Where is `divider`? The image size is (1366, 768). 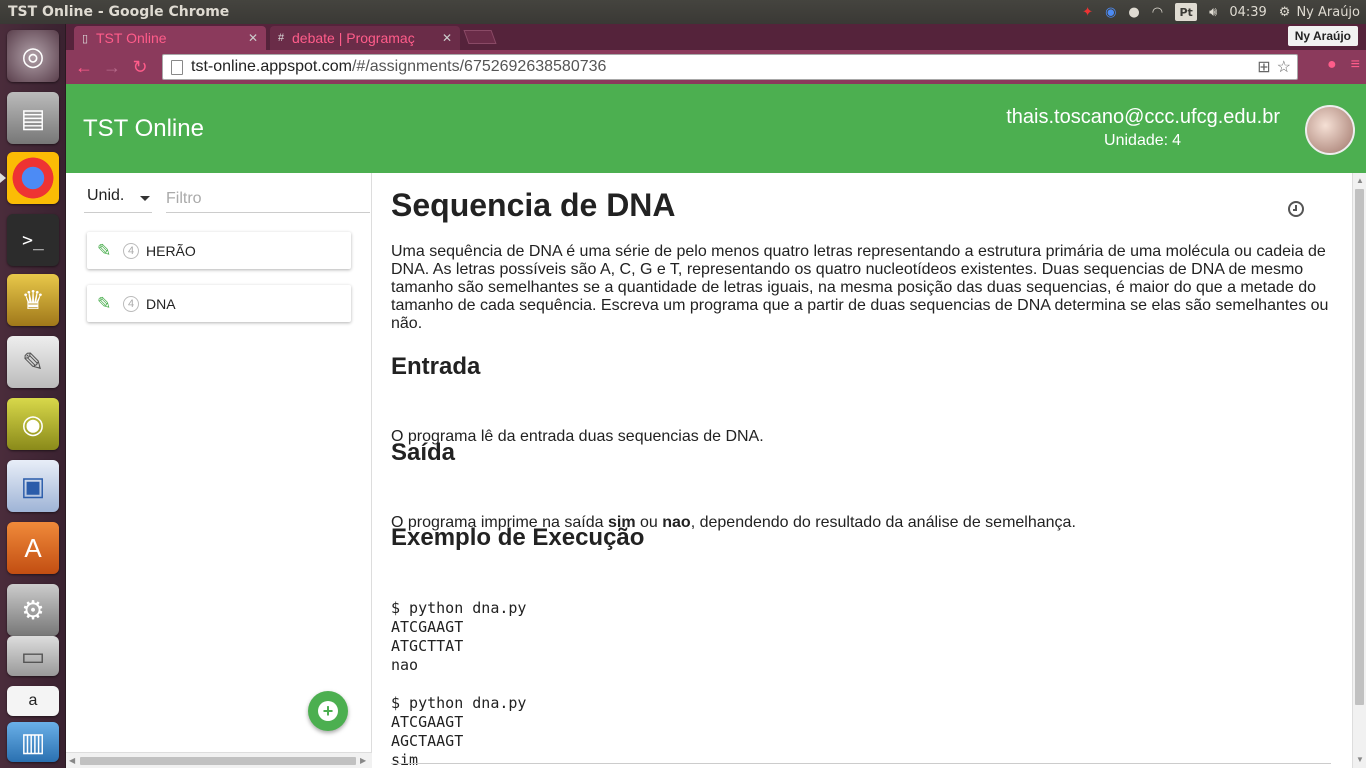
divider is located at coordinates (861, 763).